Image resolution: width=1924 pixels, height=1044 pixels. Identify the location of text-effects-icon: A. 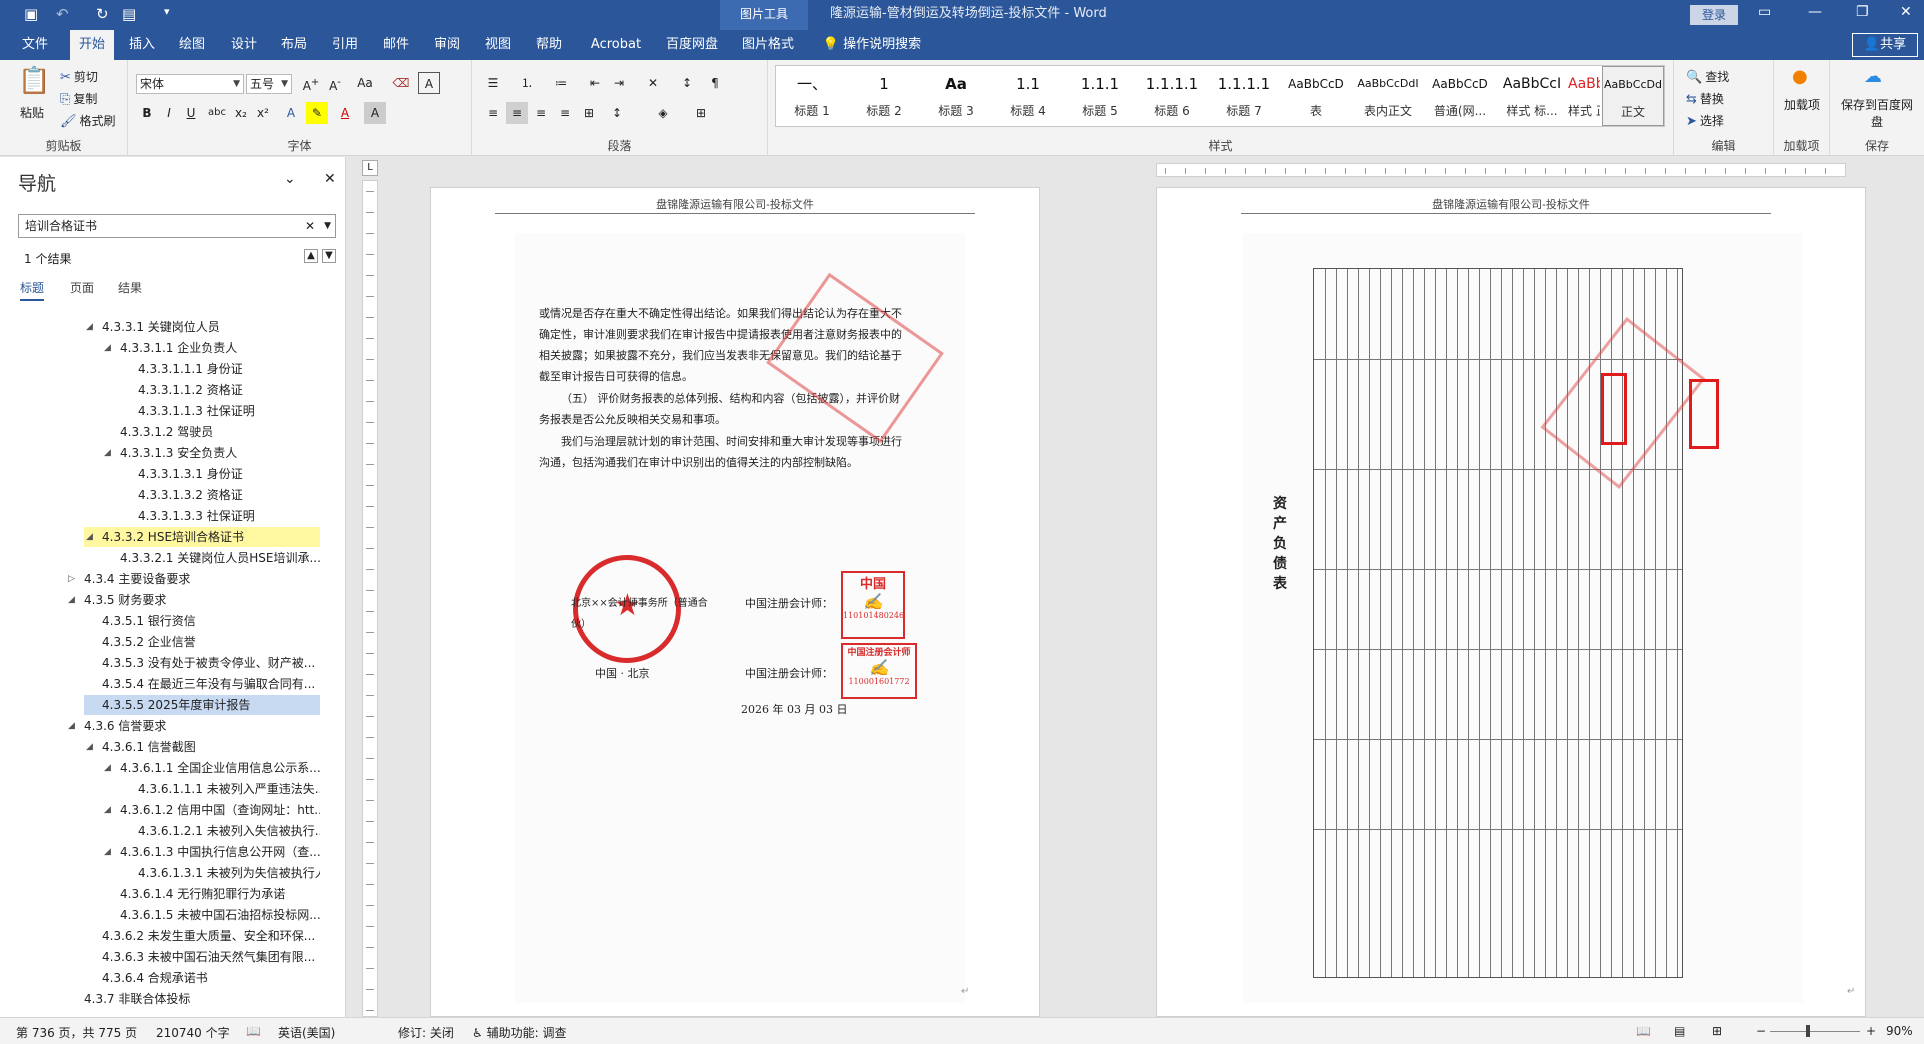
(291, 113).